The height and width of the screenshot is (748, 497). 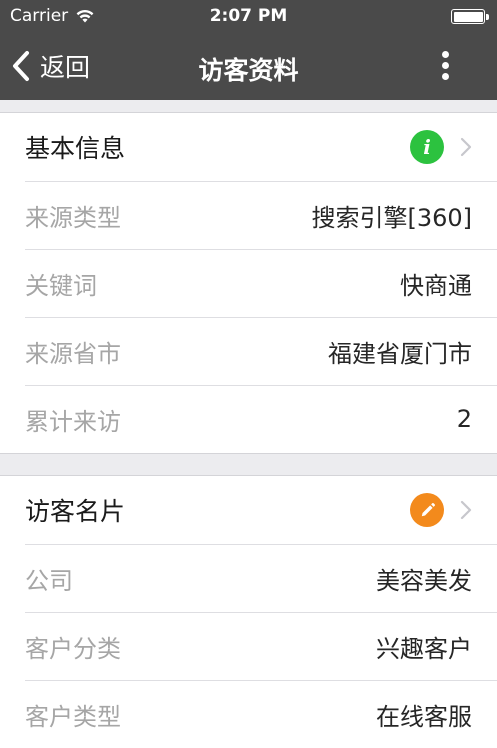 I want to click on row-label: 关键词, so click(x=61, y=285).